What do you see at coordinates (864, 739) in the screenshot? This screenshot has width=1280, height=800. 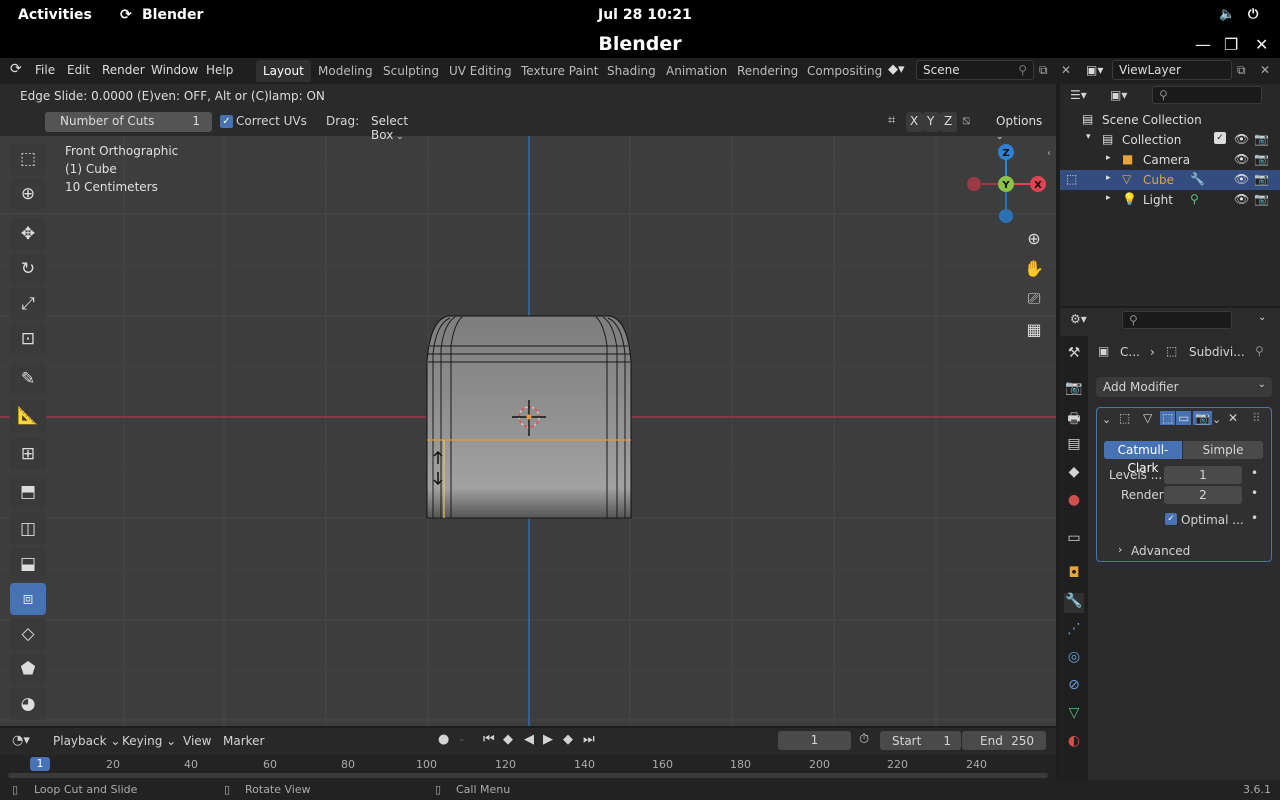 I see `stopwatch-icon: ⏱` at bounding box center [864, 739].